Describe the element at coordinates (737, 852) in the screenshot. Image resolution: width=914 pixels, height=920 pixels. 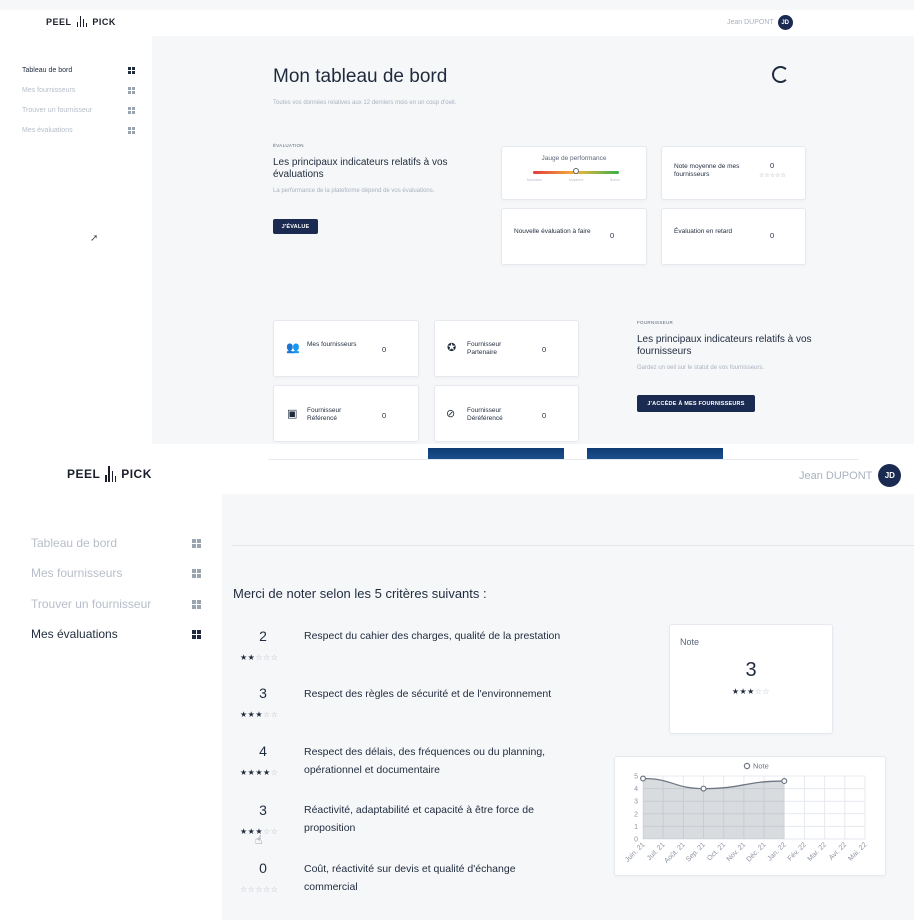
I see `x-tick-label: Nov. 21` at that location.